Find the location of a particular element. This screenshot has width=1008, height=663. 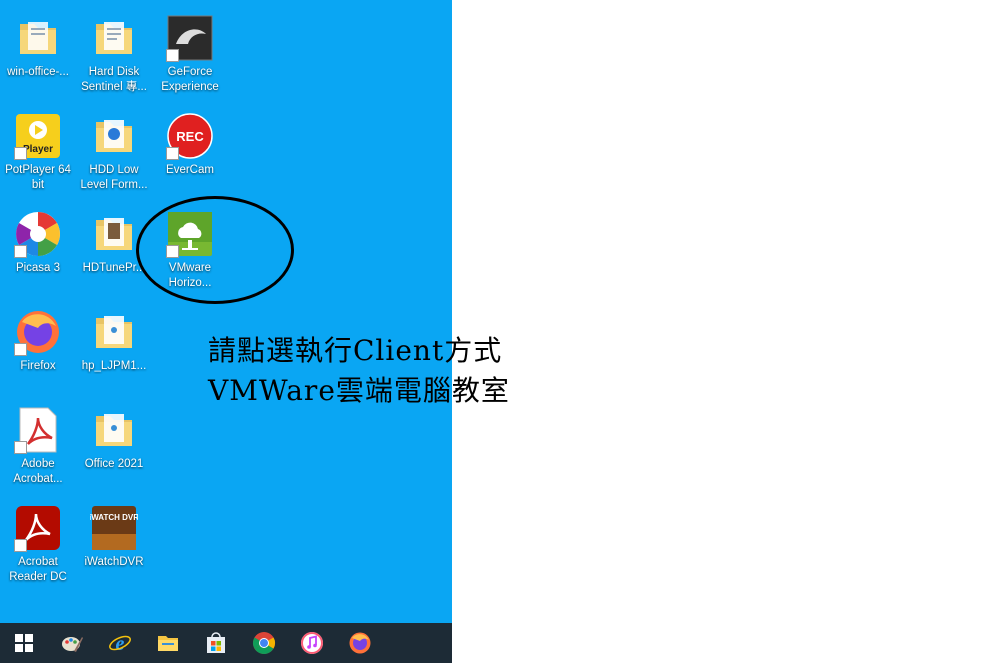

taskbar-chrome-button is located at coordinates (264, 643).